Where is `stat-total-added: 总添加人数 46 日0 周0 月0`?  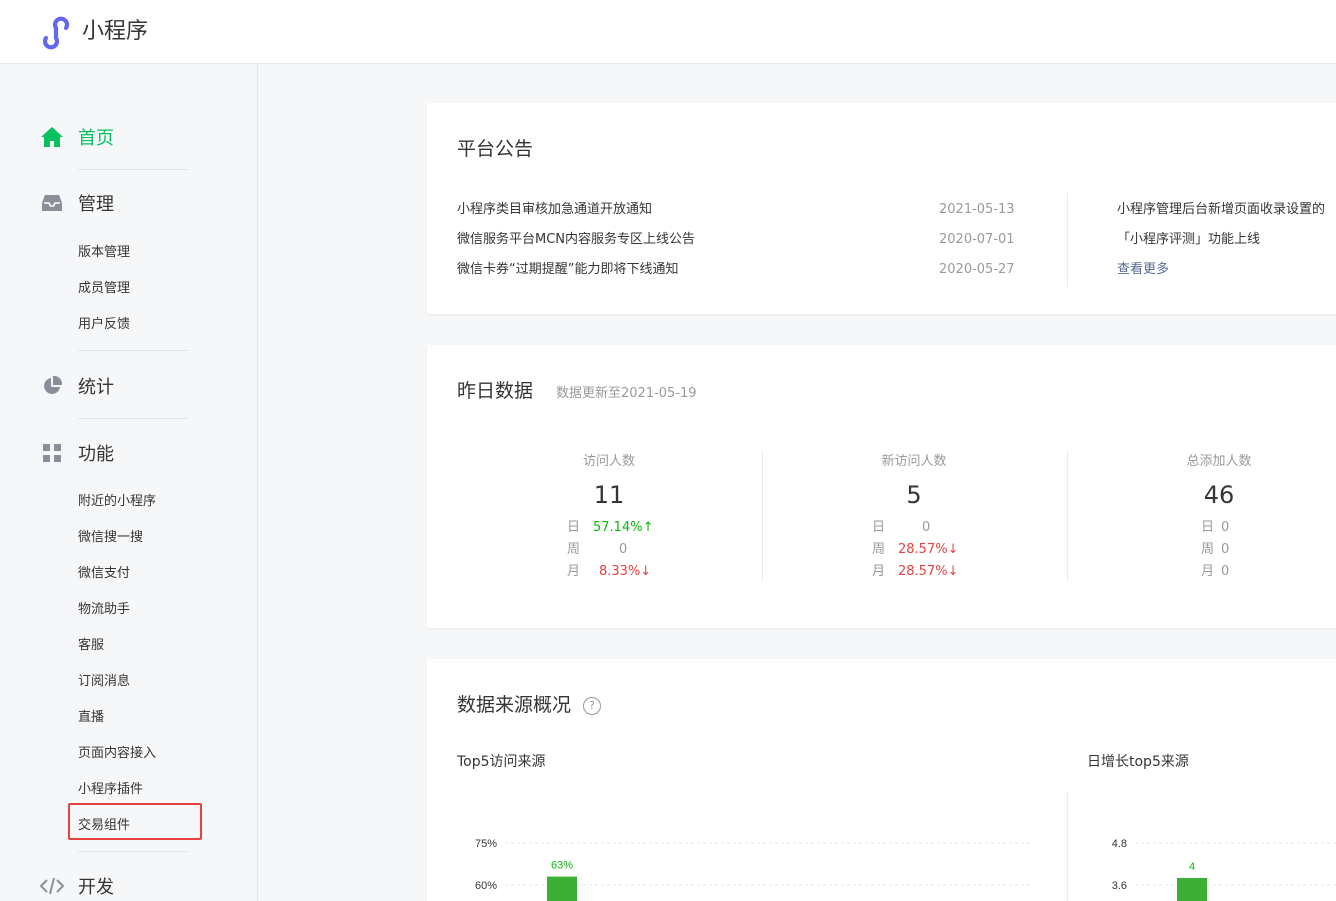
stat-total-added: 总添加人数 46 日0 周0 月0 is located at coordinates (1202, 520).